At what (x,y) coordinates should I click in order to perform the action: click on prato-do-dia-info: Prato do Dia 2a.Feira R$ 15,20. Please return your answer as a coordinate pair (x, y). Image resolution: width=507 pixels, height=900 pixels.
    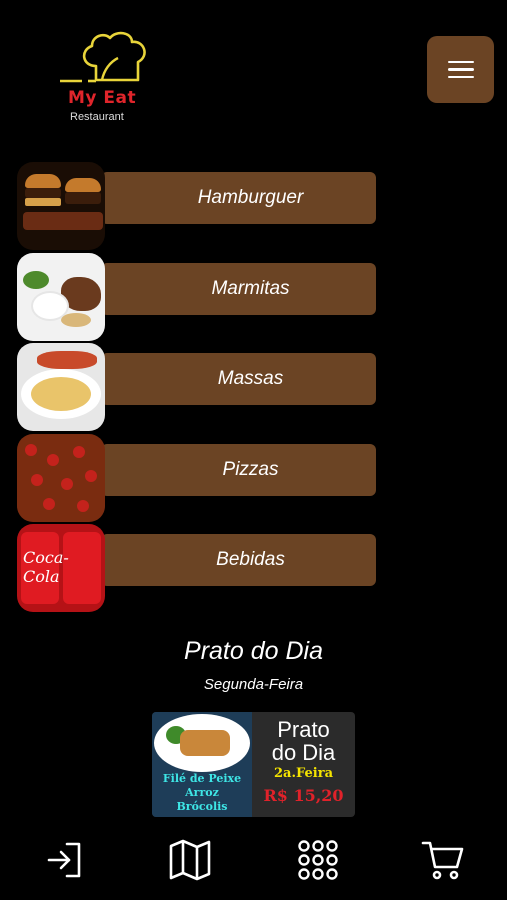
    Looking at the image, I should click on (303, 764).